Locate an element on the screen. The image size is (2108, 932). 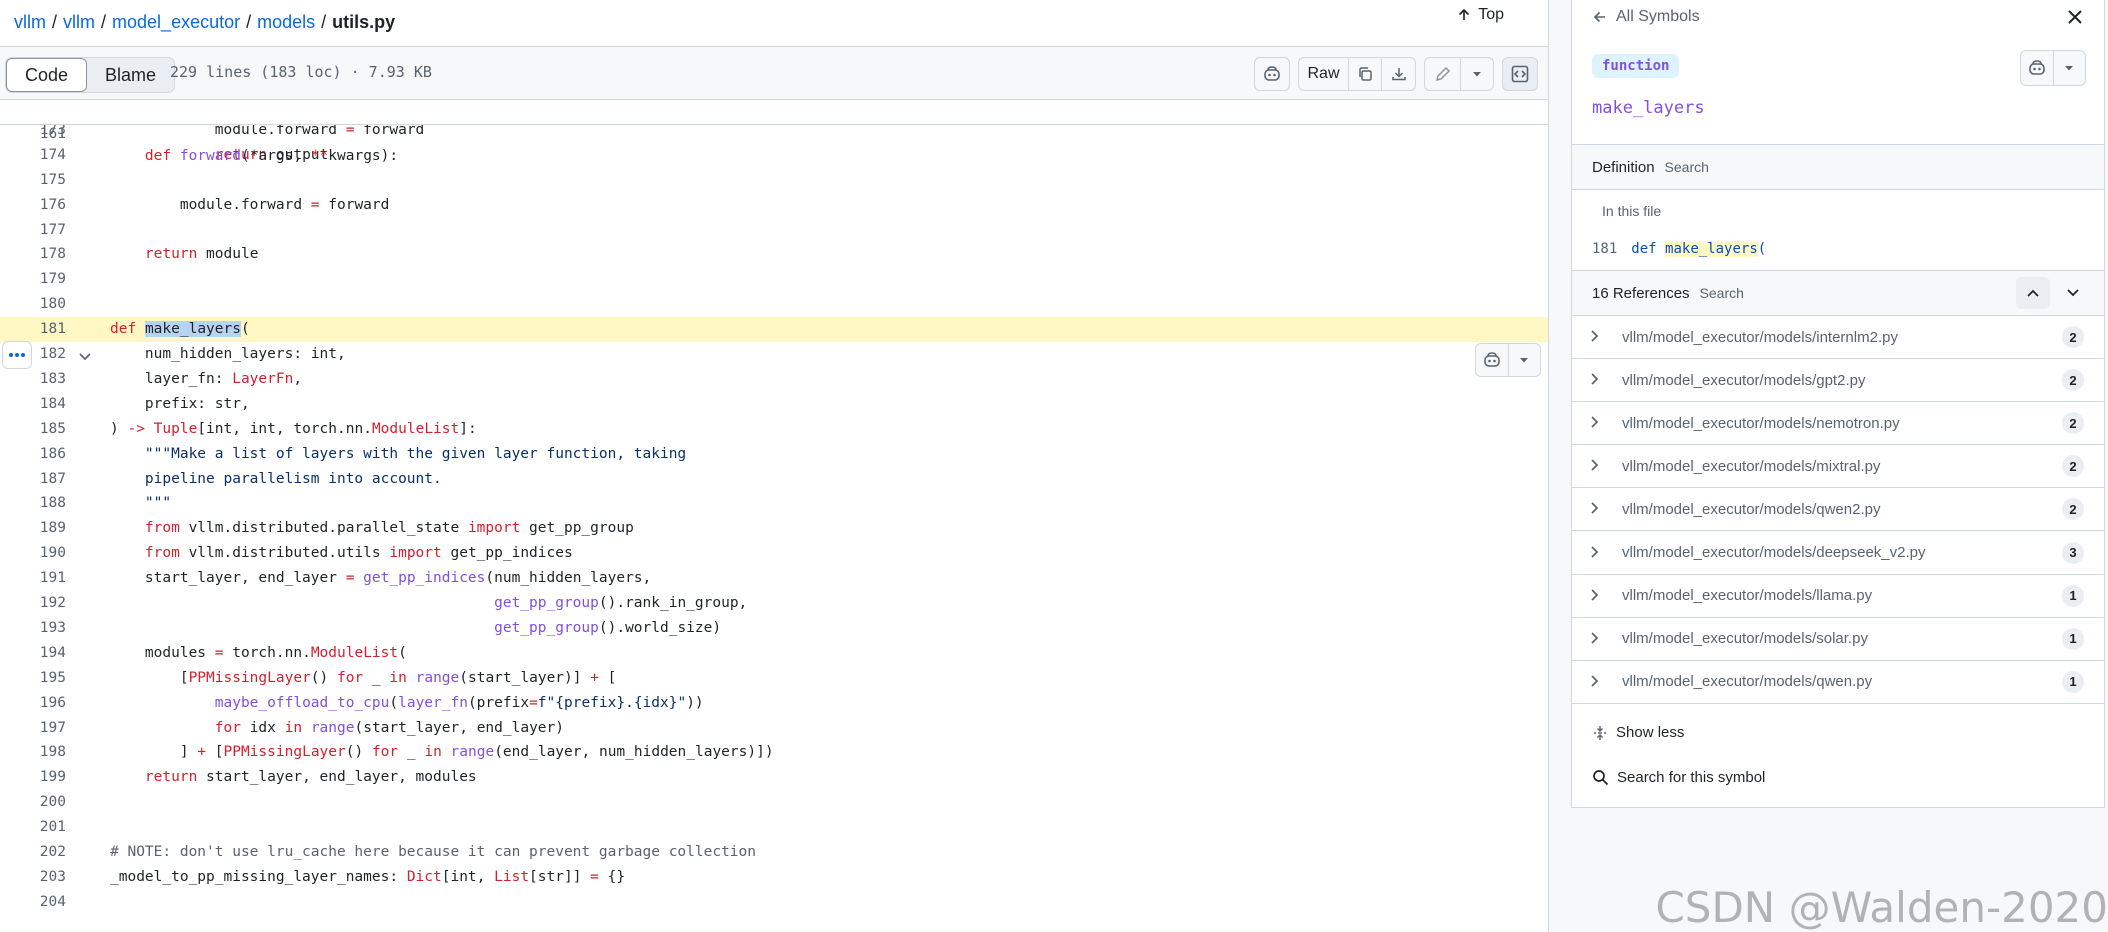
code-line: 175 is located at coordinates (774, 180).